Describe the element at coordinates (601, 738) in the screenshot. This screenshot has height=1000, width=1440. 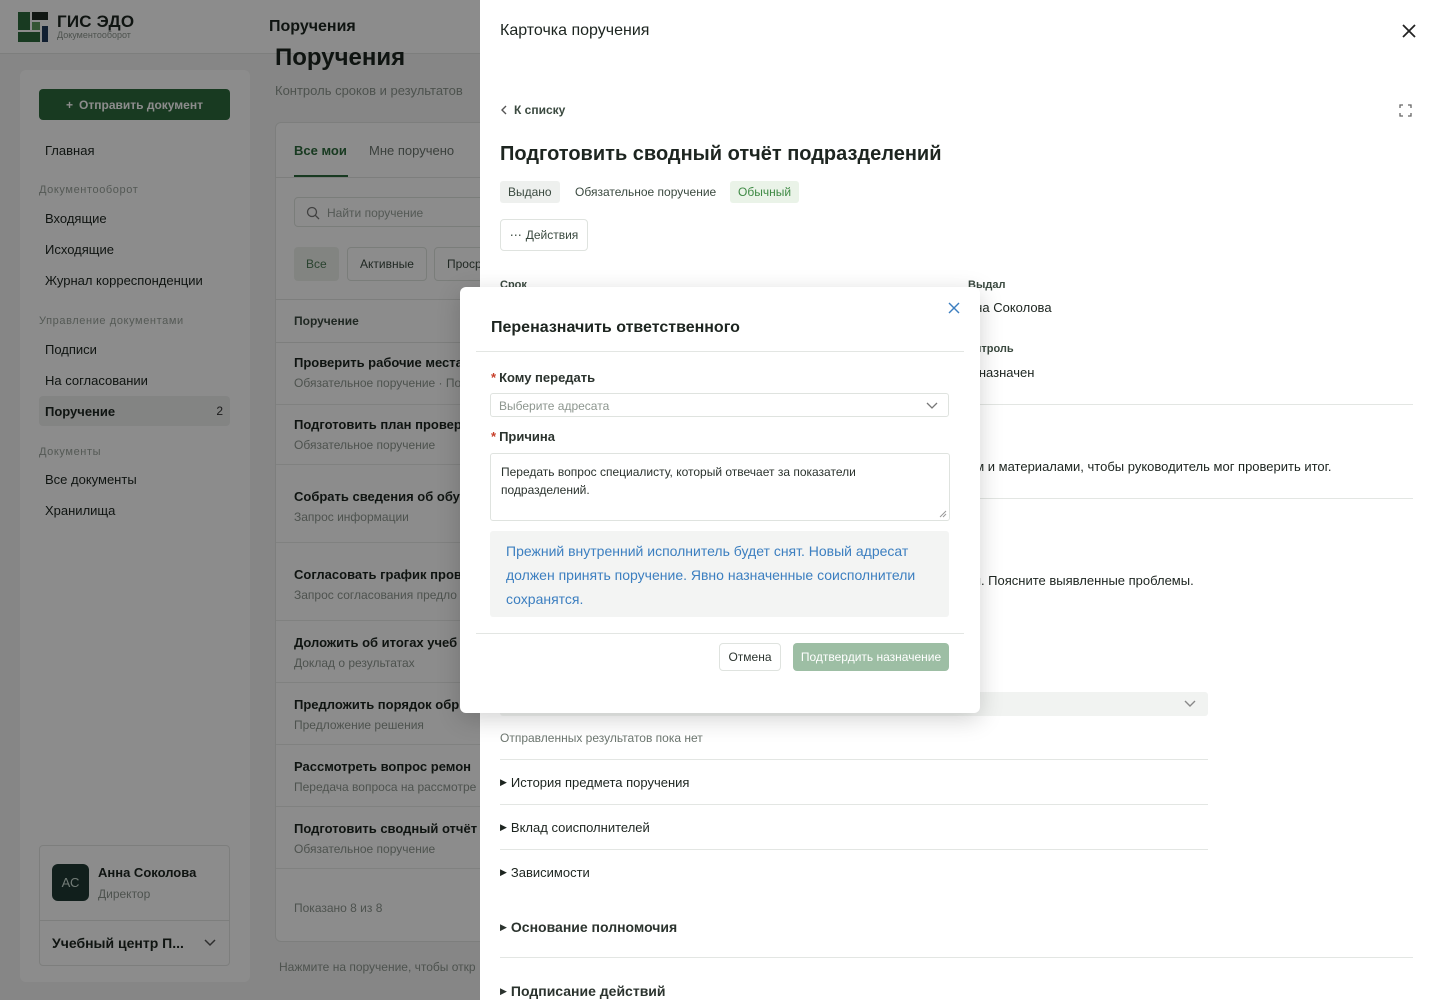
I see `no-results-text: Отправленных результатов пока нет` at that location.